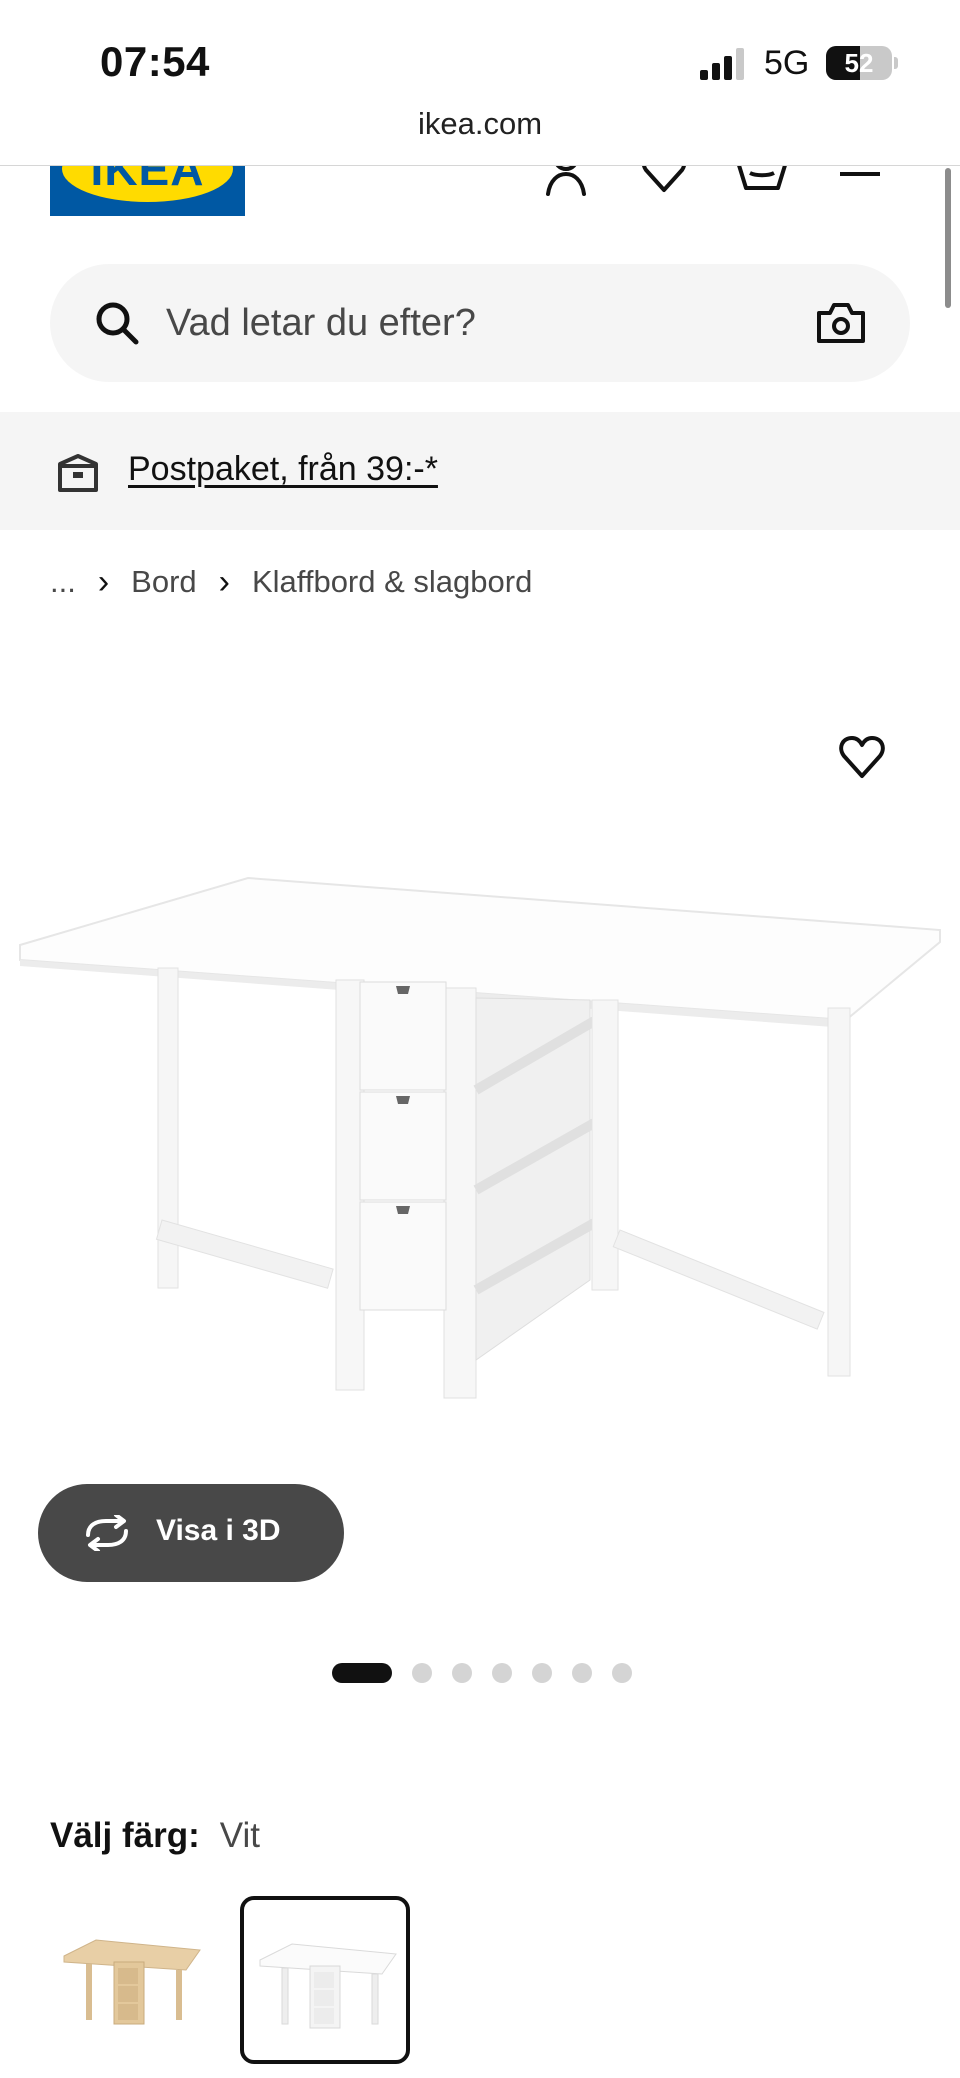 The width and height of the screenshot is (960, 2078). Describe the element at coordinates (482, 1673) in the screenshot. I see `image-carousel-indicator` at that location.